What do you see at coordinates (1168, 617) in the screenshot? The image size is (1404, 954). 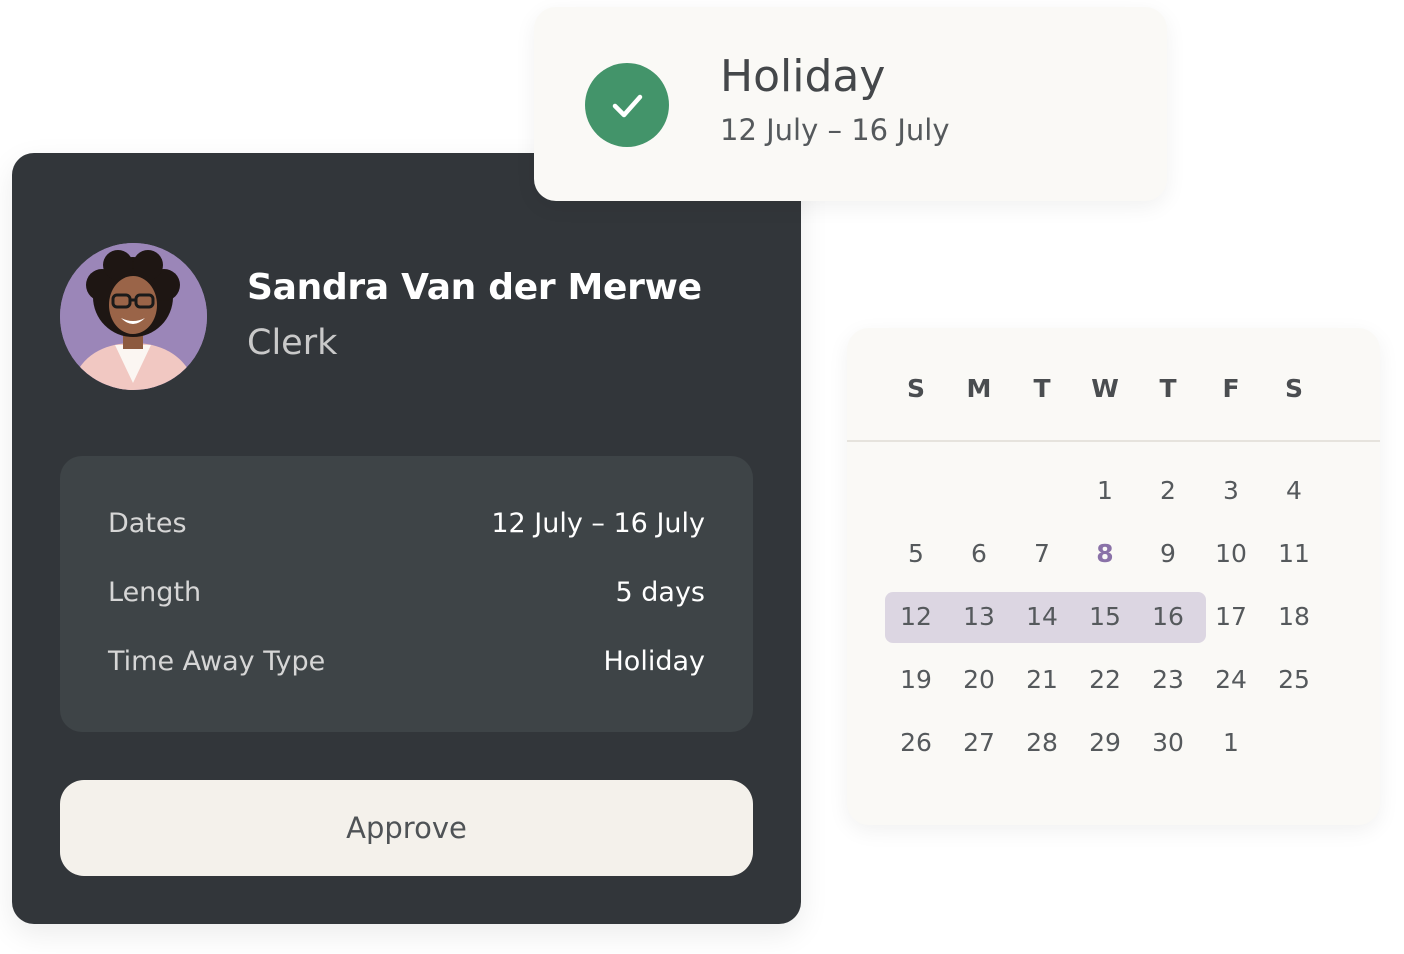 I see `calendar-day: 16` at bounding box center [1168, 617].